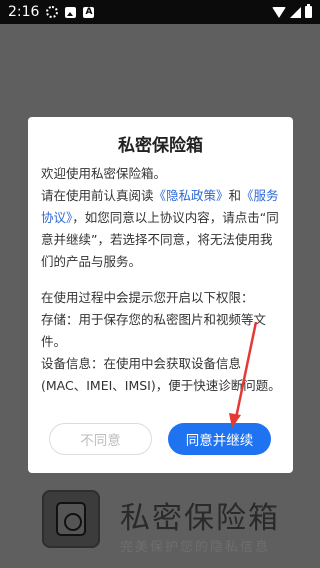  I want to click on arrow-shaft, so click(246, 370).